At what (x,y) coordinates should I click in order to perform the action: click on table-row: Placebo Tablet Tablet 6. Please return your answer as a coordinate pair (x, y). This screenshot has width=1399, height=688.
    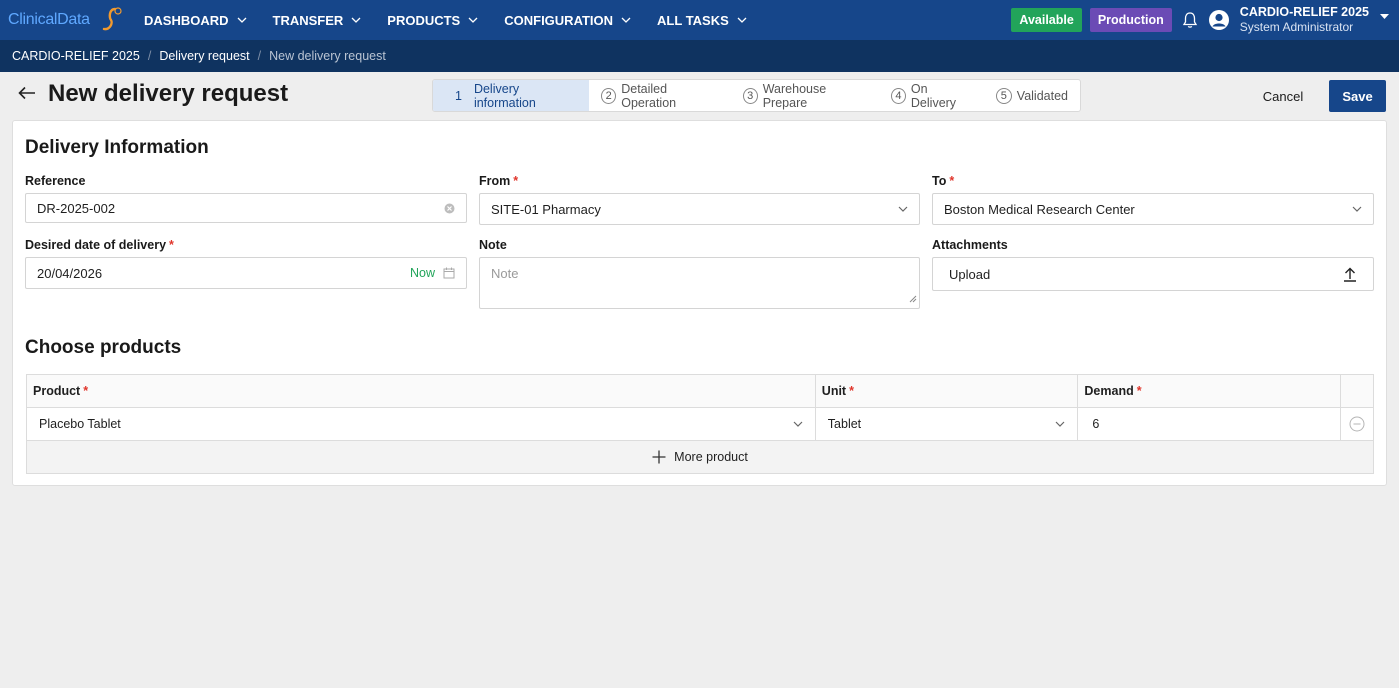
    Looking at the image, I should click on (700, 424).